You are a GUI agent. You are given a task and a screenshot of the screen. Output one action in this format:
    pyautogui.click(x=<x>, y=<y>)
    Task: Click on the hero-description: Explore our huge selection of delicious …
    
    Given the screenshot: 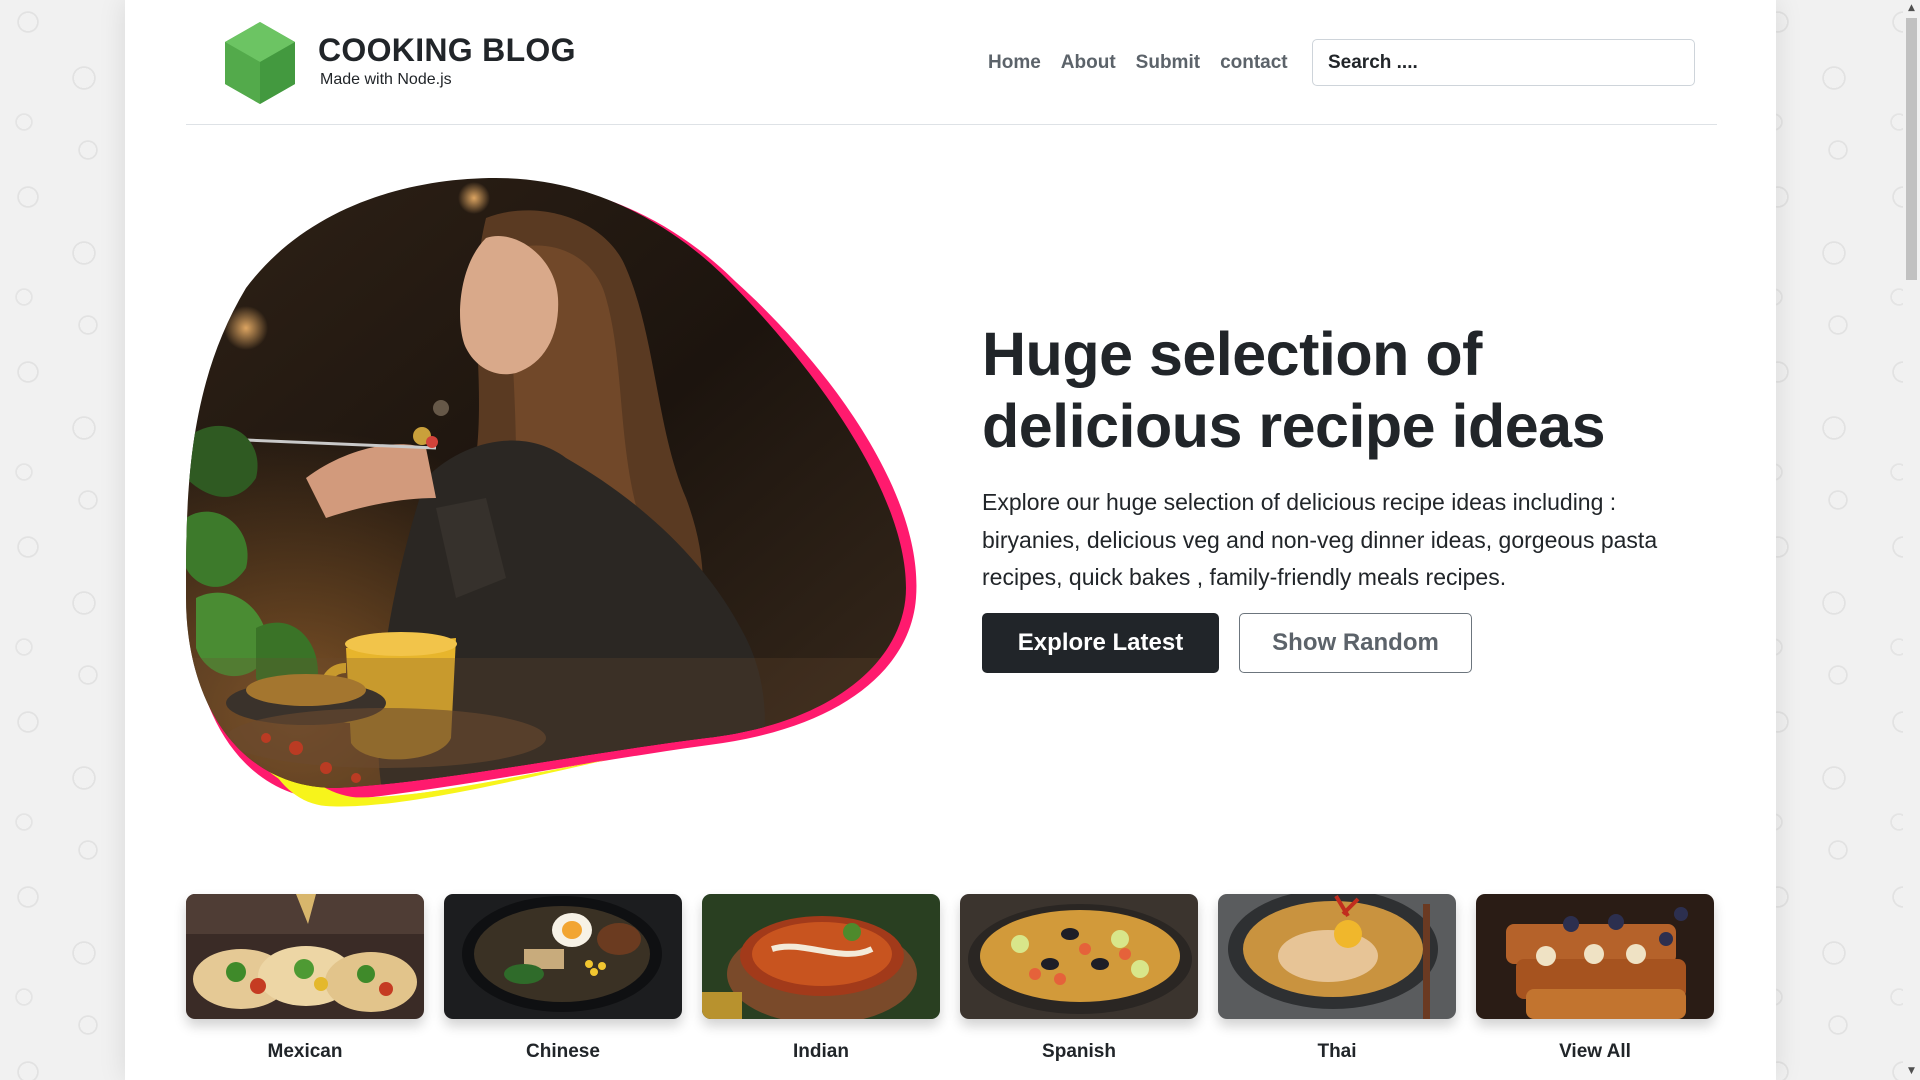 What is the action you would take?
    pyautogui.click(x=1320, y=539)
    